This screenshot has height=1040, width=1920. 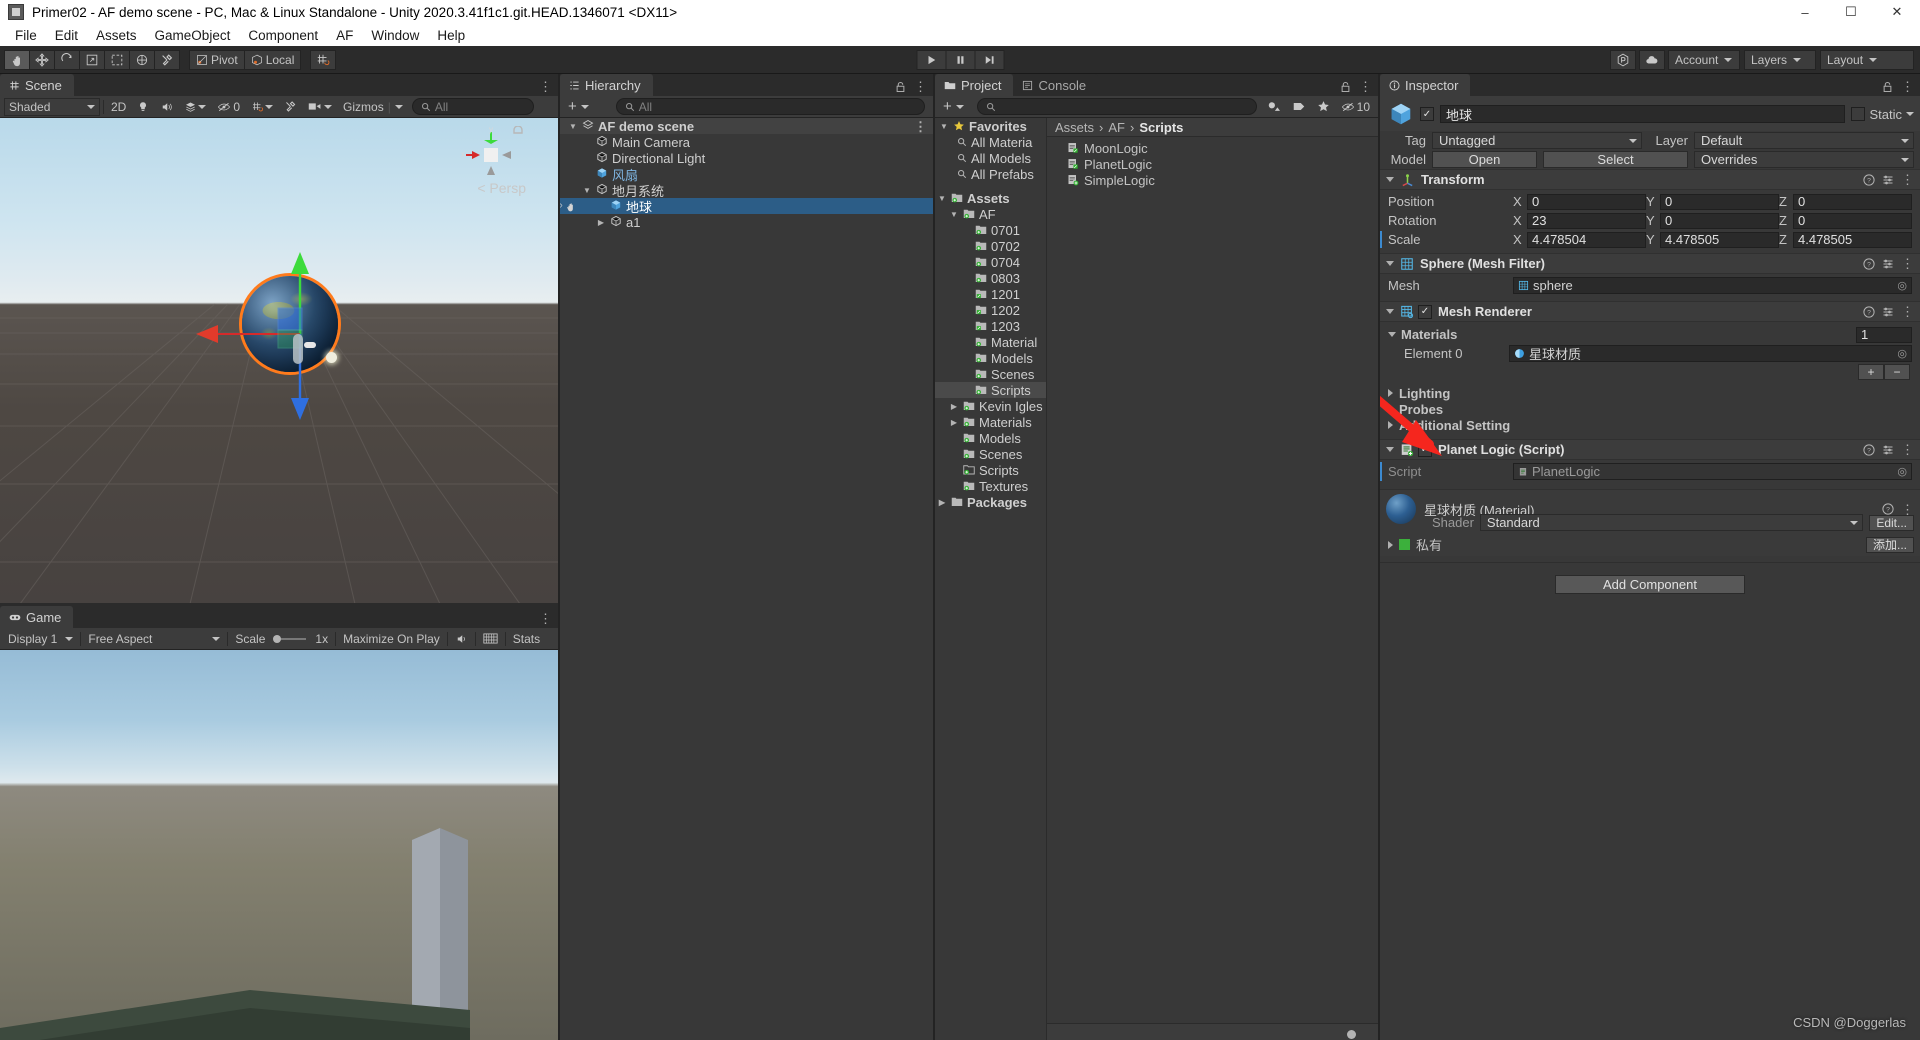 What do you see at coordinates (491, 157) in the screenshot?
I see `scene-orientation-gizmo: y x` at bounding box center [491, 157].